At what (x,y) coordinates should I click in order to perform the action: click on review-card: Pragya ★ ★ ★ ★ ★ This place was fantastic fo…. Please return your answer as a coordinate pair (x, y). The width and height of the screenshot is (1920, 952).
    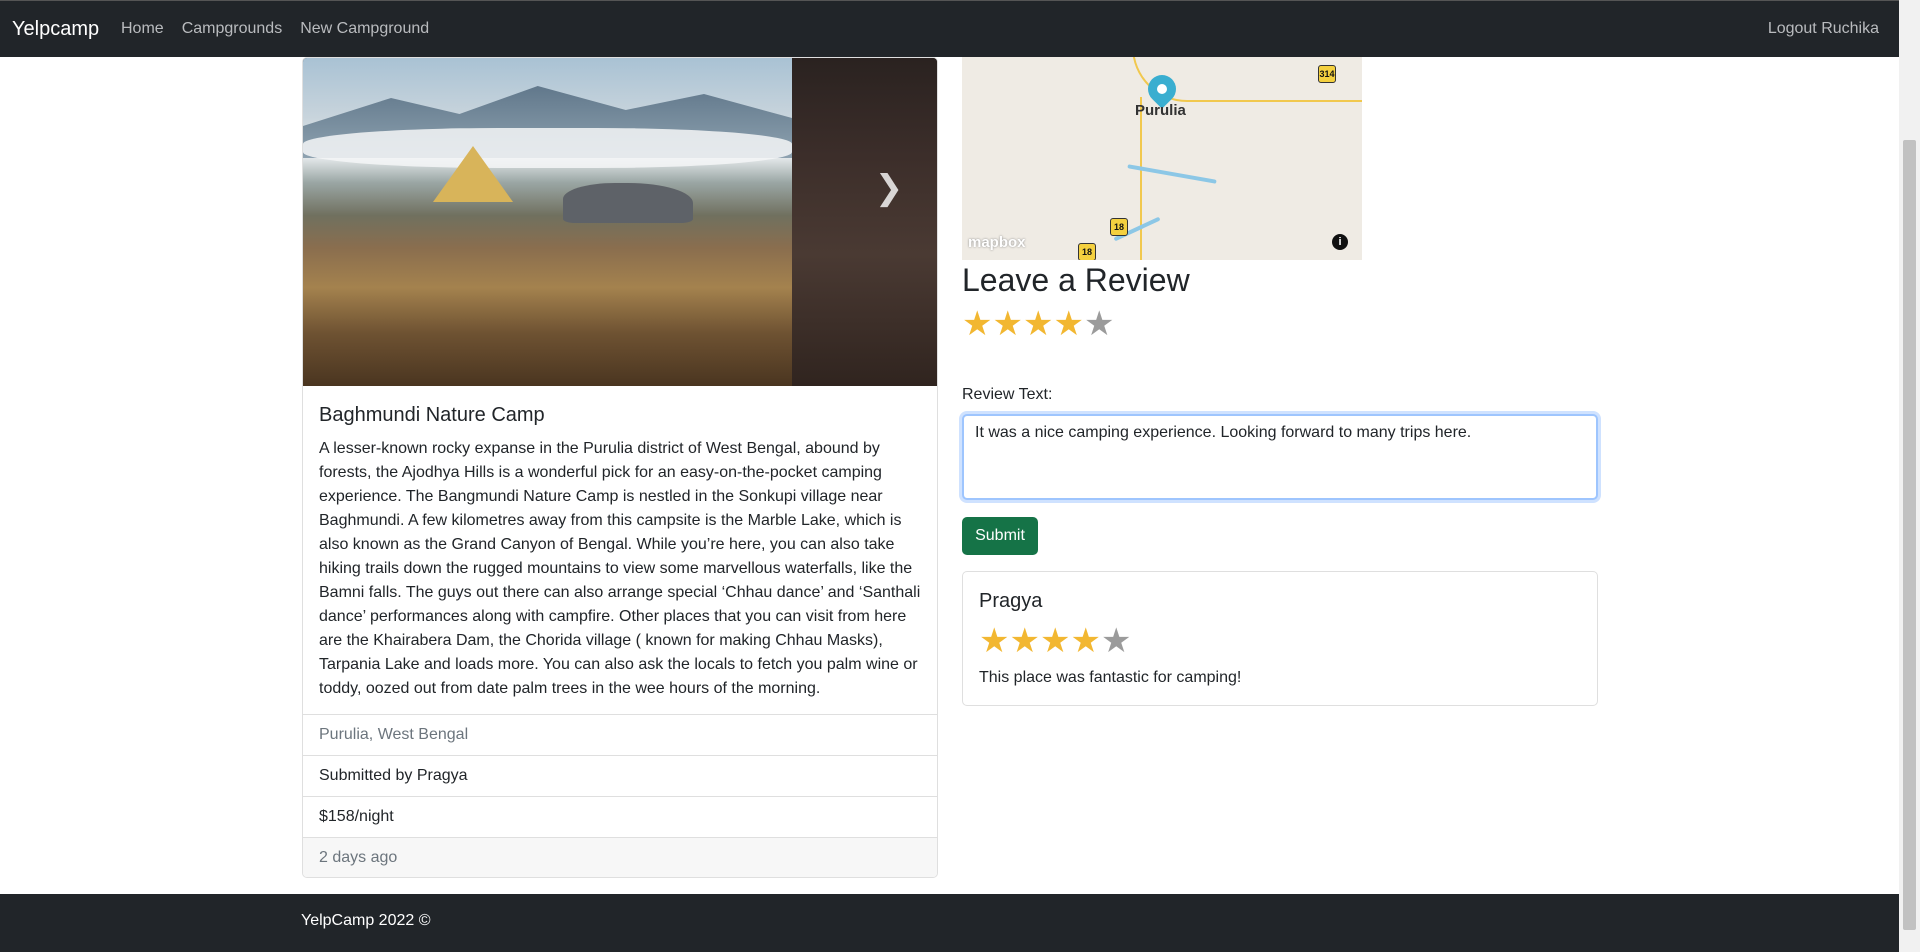
    Looking at the image, I should click on (1280, 638).